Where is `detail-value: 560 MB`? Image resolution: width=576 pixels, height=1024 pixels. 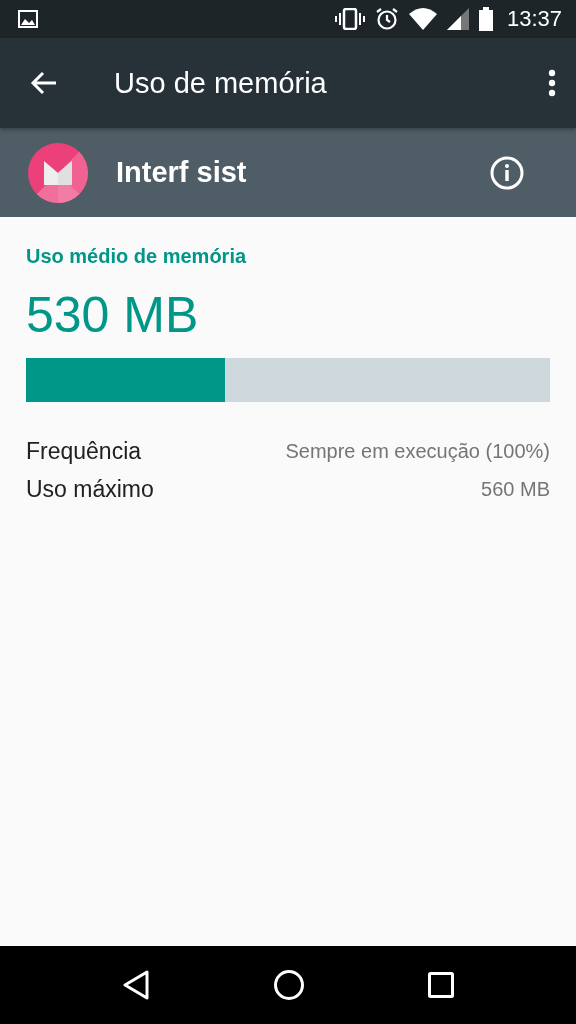
detail-value: 560 MB is located at coordinates (515, 489).